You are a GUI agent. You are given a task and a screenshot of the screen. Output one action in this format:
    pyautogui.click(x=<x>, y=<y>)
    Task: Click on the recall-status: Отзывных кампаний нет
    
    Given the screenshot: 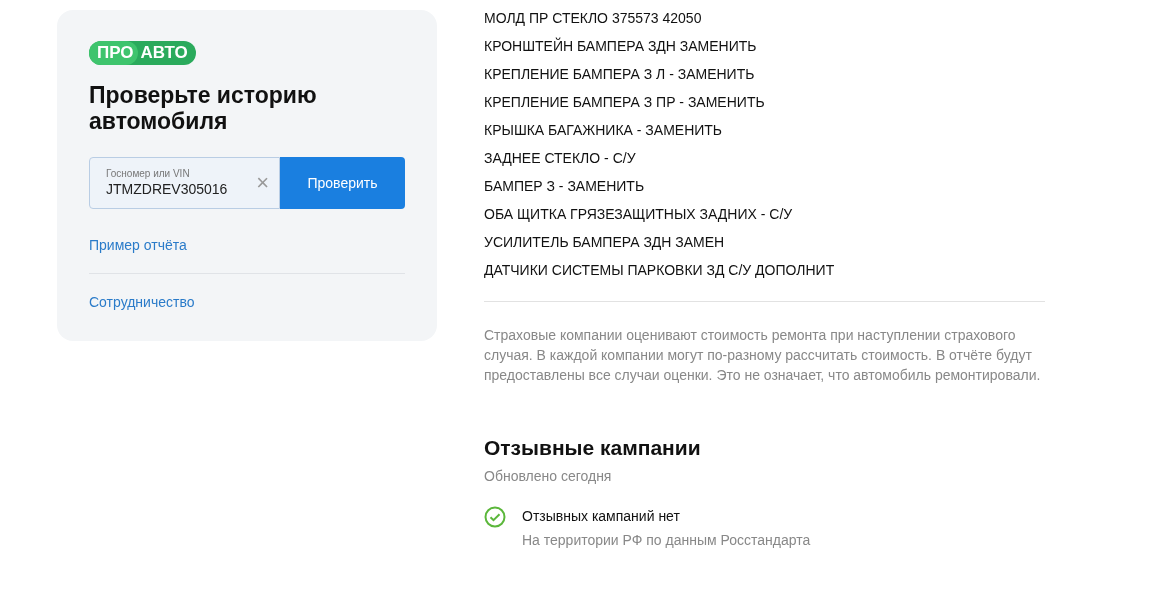 What is the action you would take?
    pyautogui.click(x=601, y=516)
    